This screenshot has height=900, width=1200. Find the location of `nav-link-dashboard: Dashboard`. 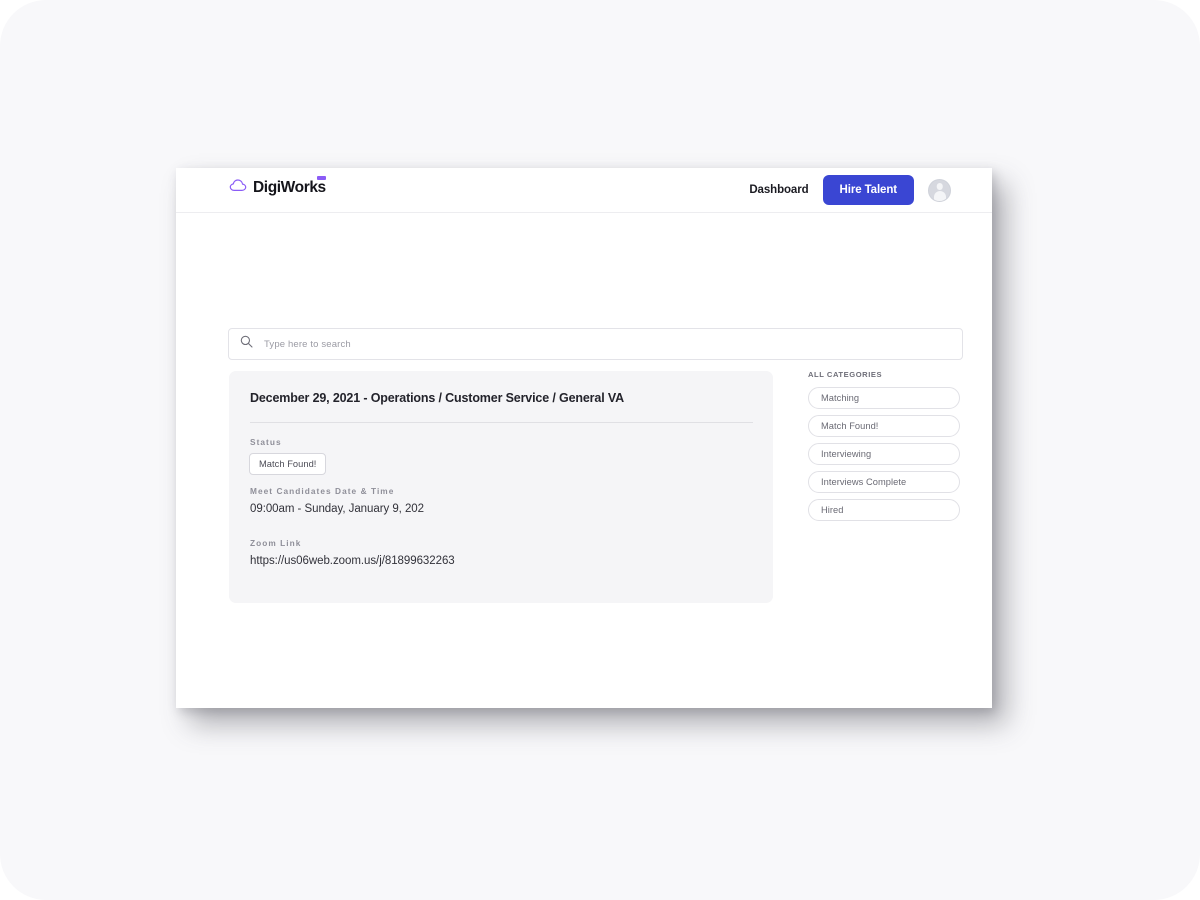

nav-link-dashboard: Dashboard is located at coordinates (778, 190).